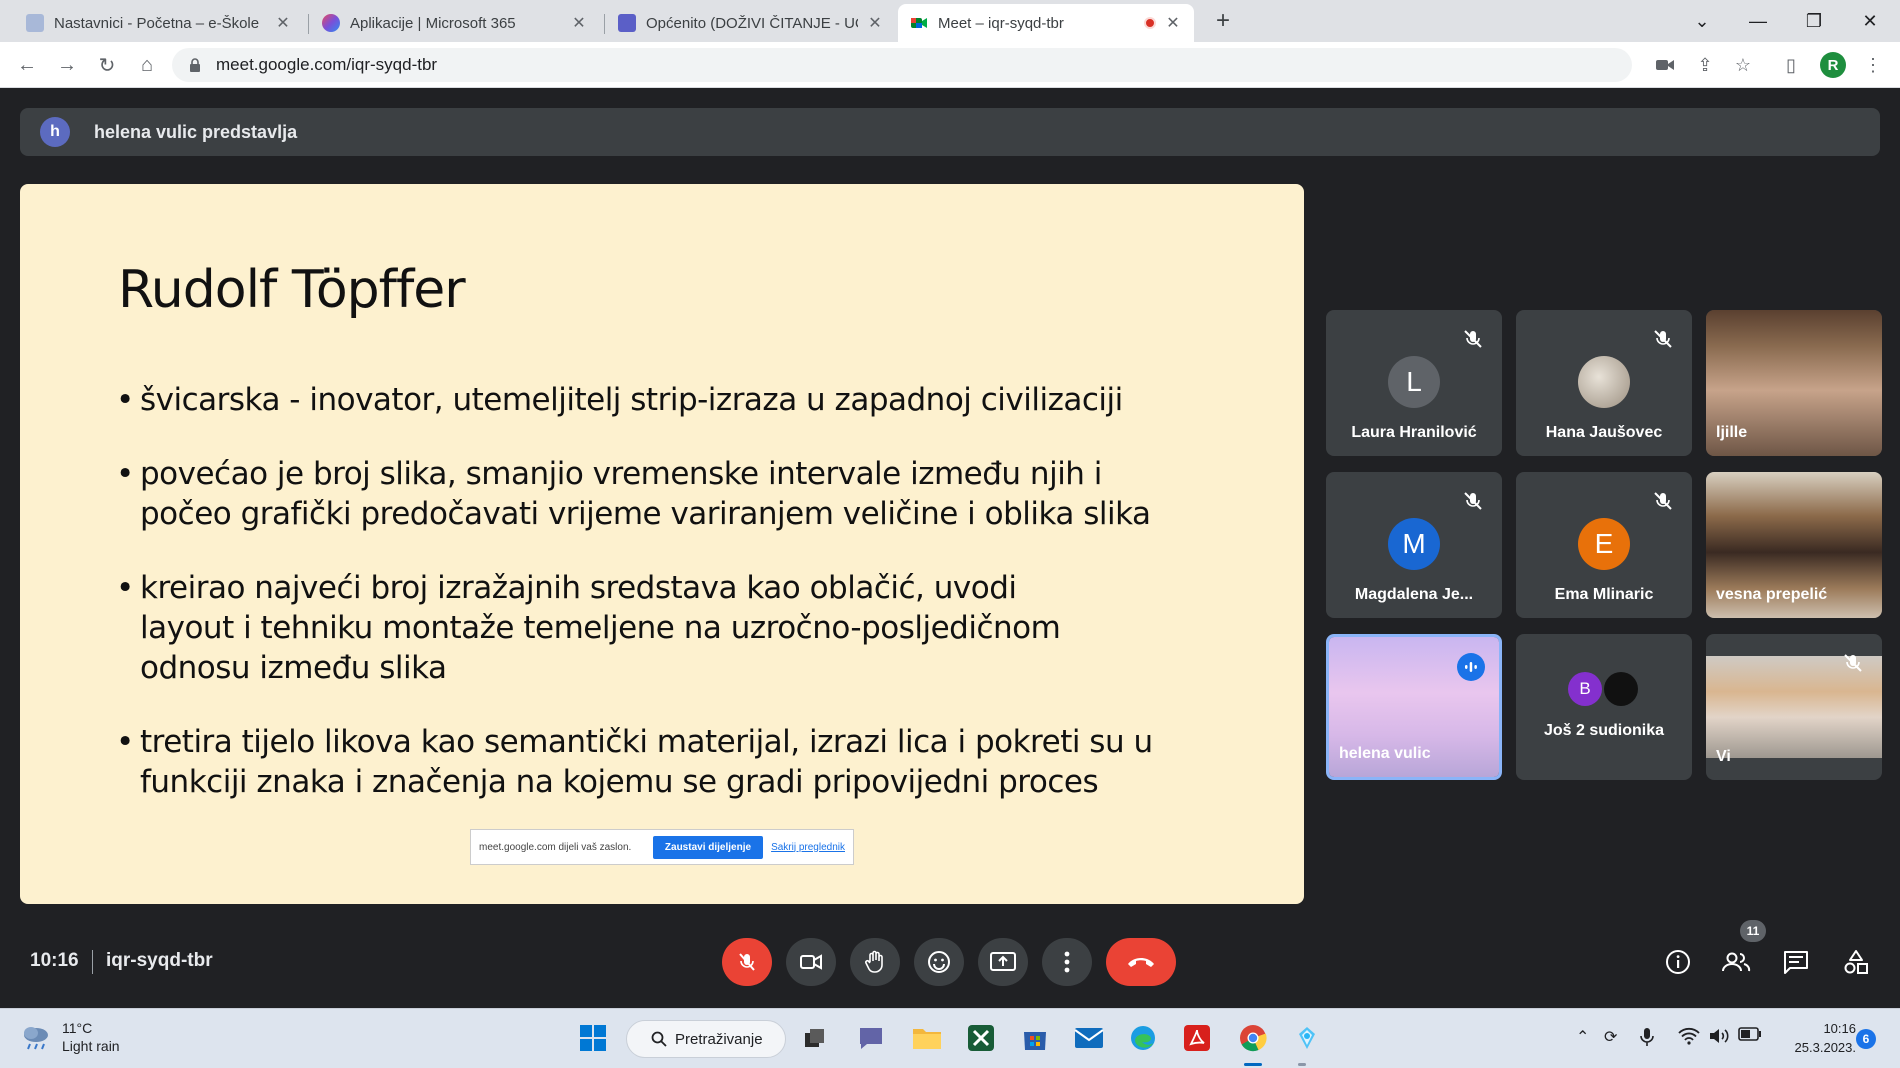 The height and width of the screenshot is (1068, 1900). I want to click on restore-icon: ❐, so click(1814, 21).